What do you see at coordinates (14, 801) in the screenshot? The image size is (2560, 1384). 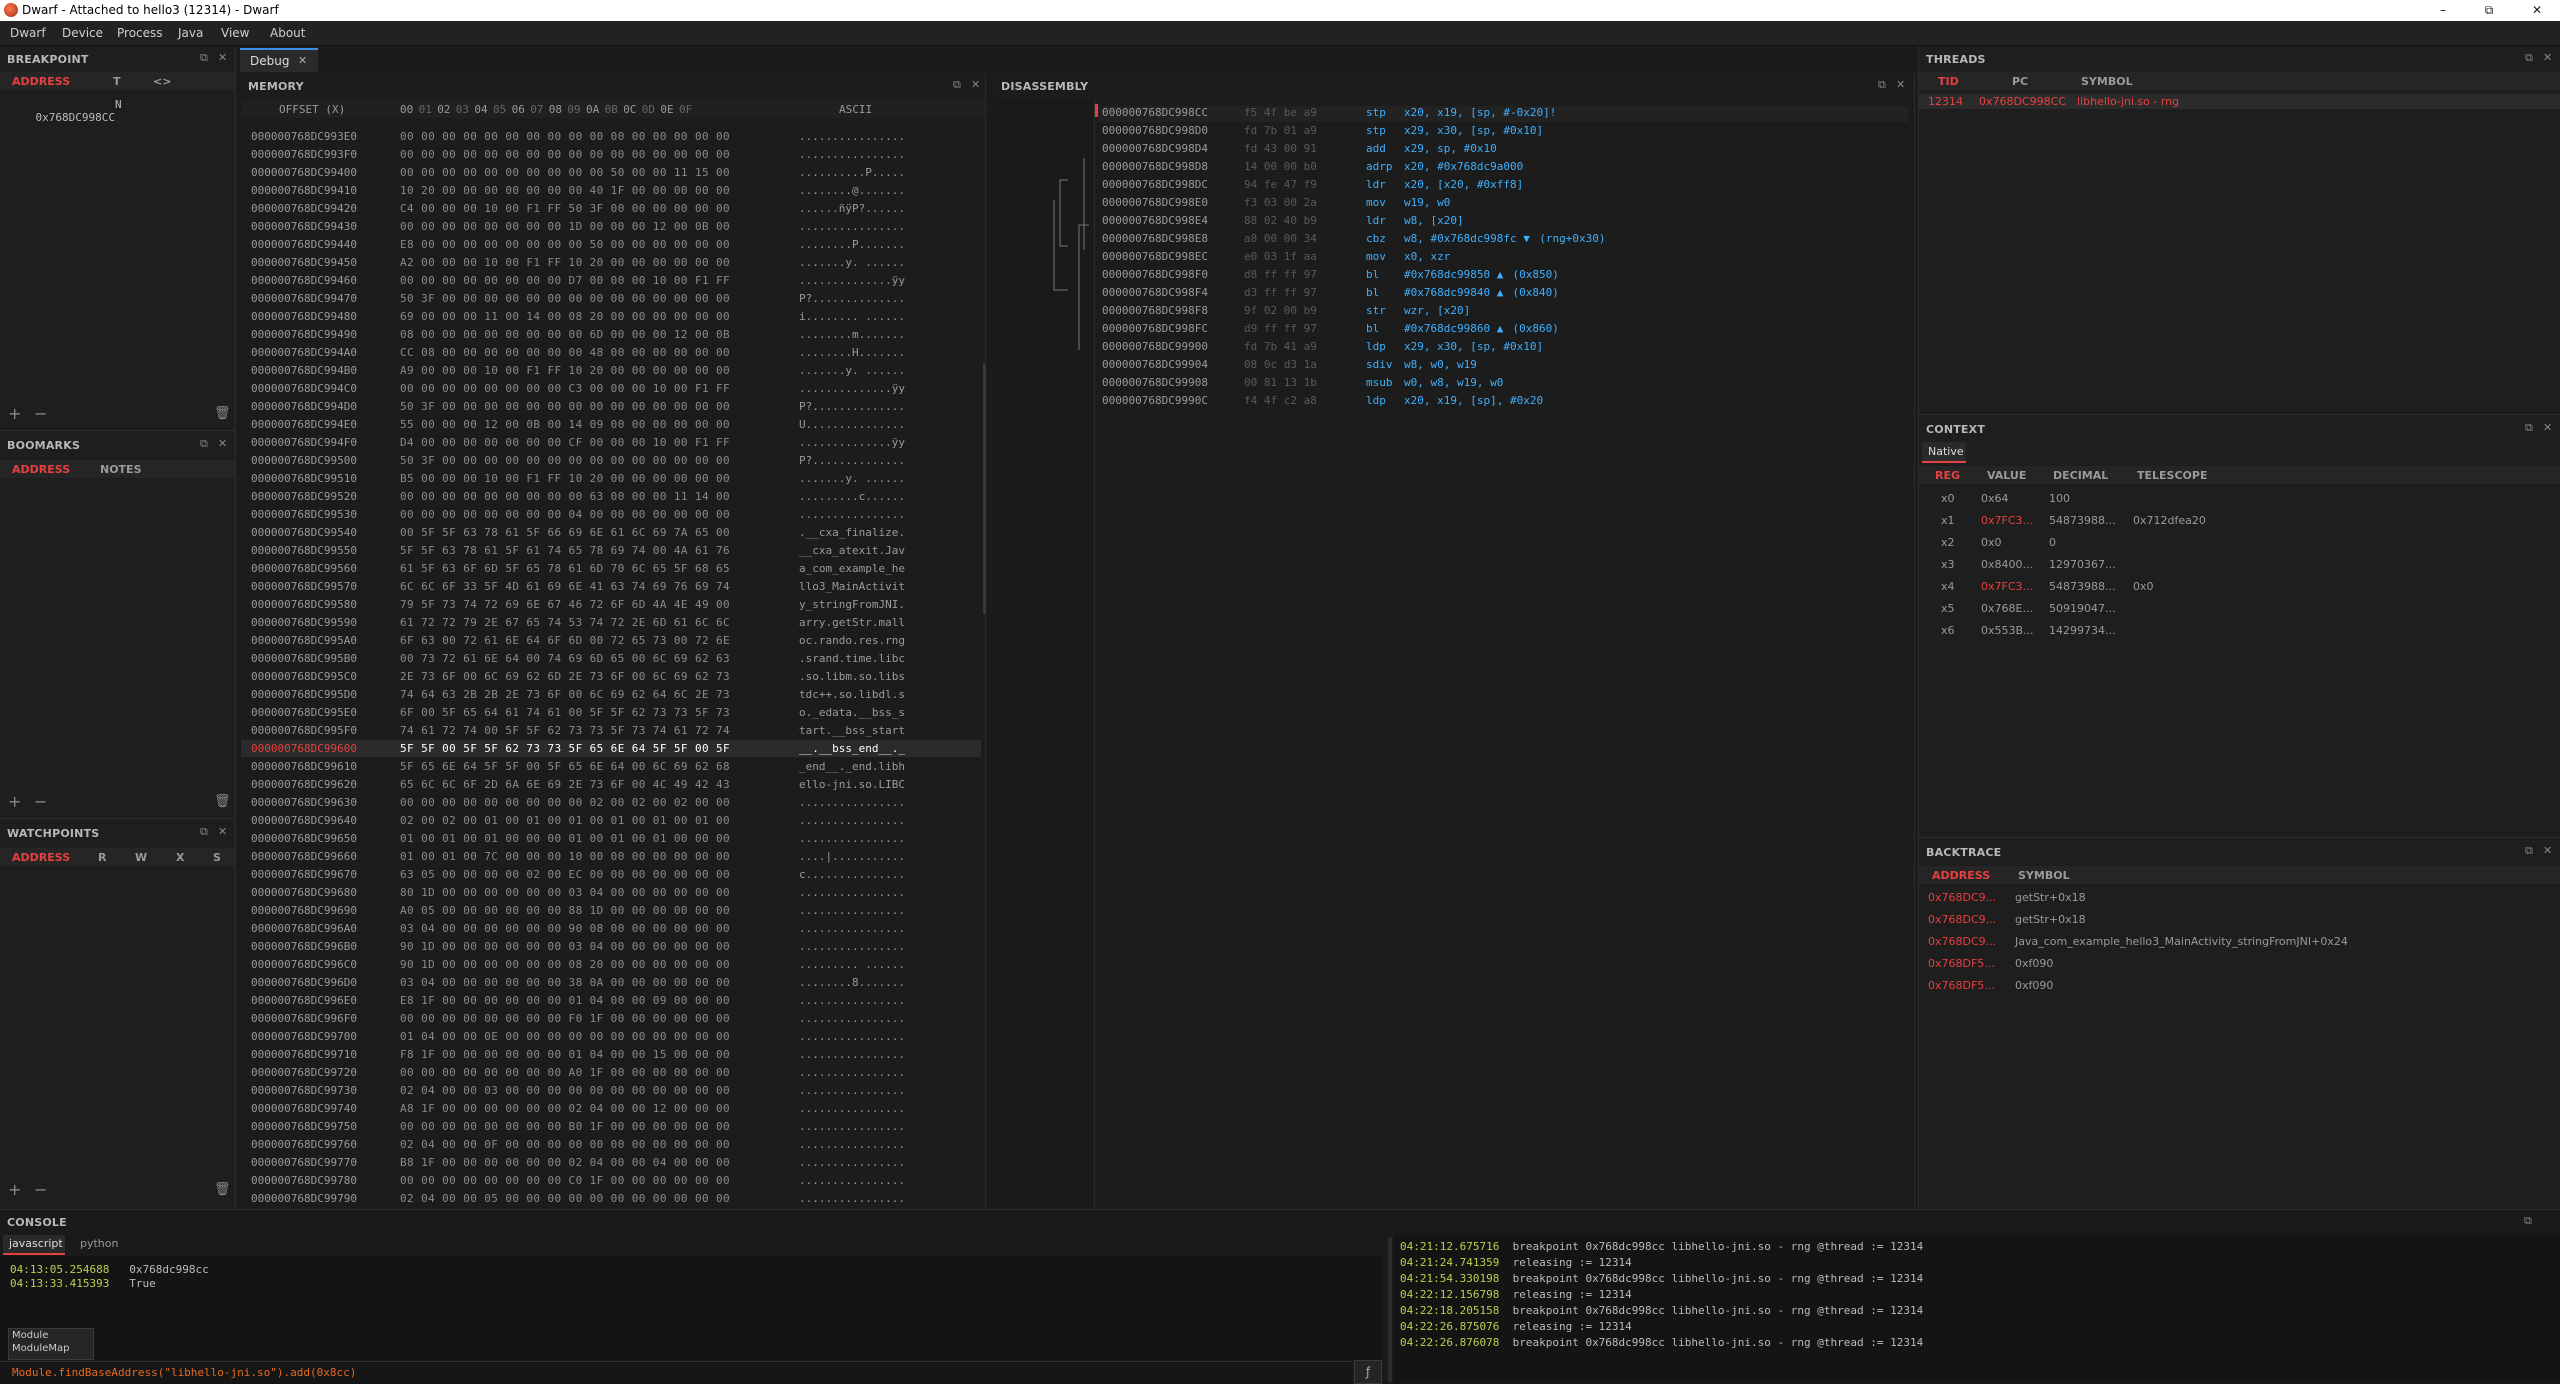 I see `add-bookmark-button: +` at bounding box center [14, 801].